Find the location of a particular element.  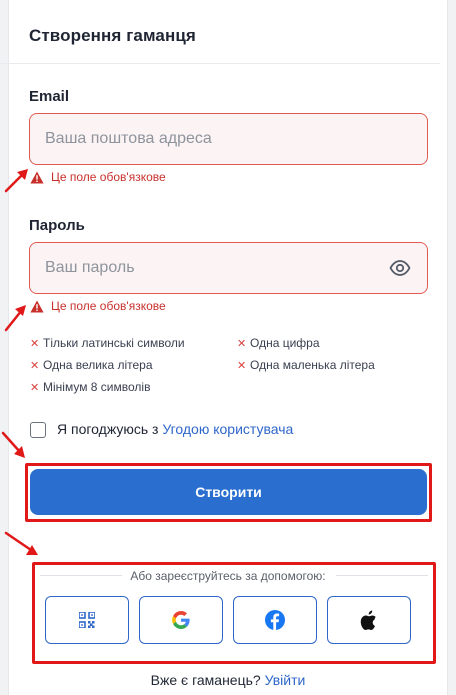

apple-icon is located at coordinates (368, 620).